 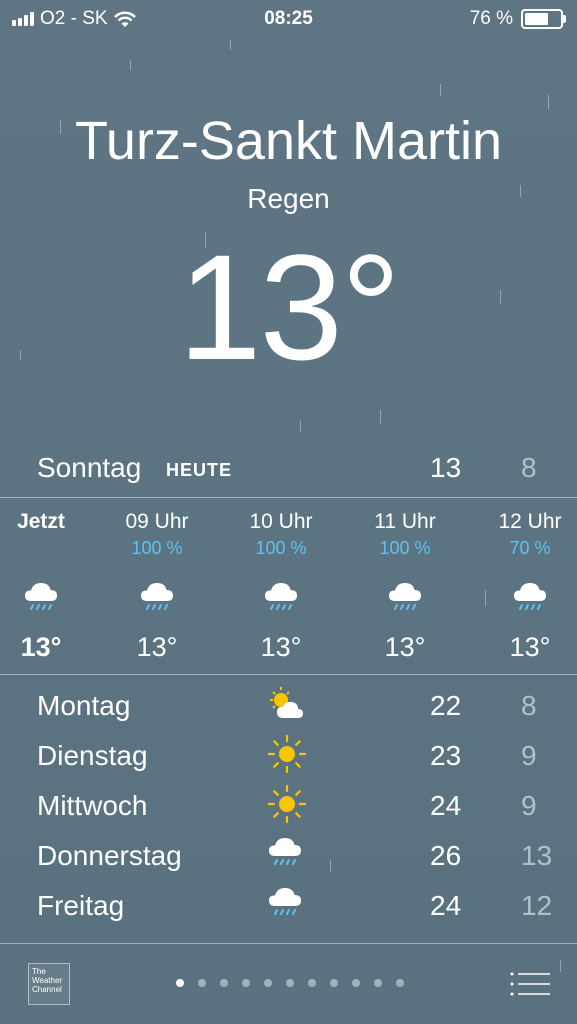 What do you see at coordinates (48, 550) in the screenshot?
I see `hour-precip` at bounding box center [48, 550].